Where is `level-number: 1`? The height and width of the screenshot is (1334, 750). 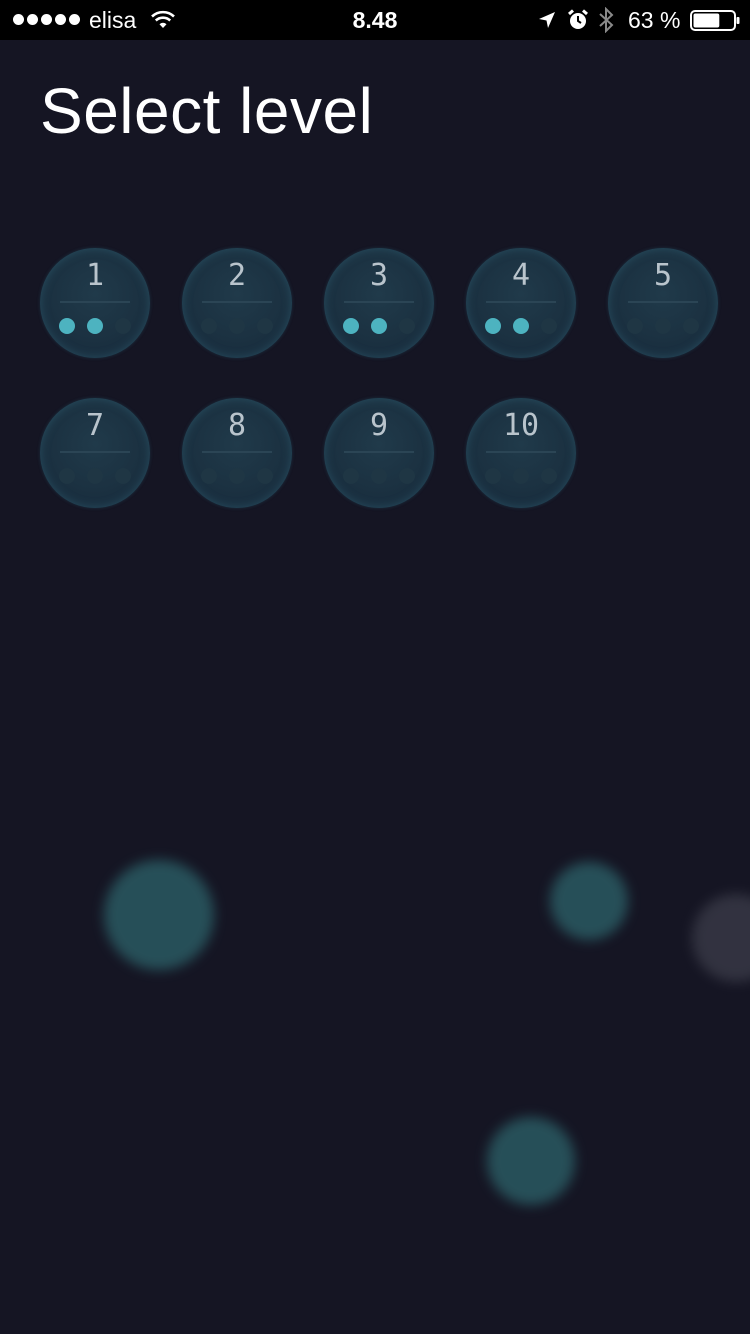 level-number: 1 is located at coordinates (95, 275).